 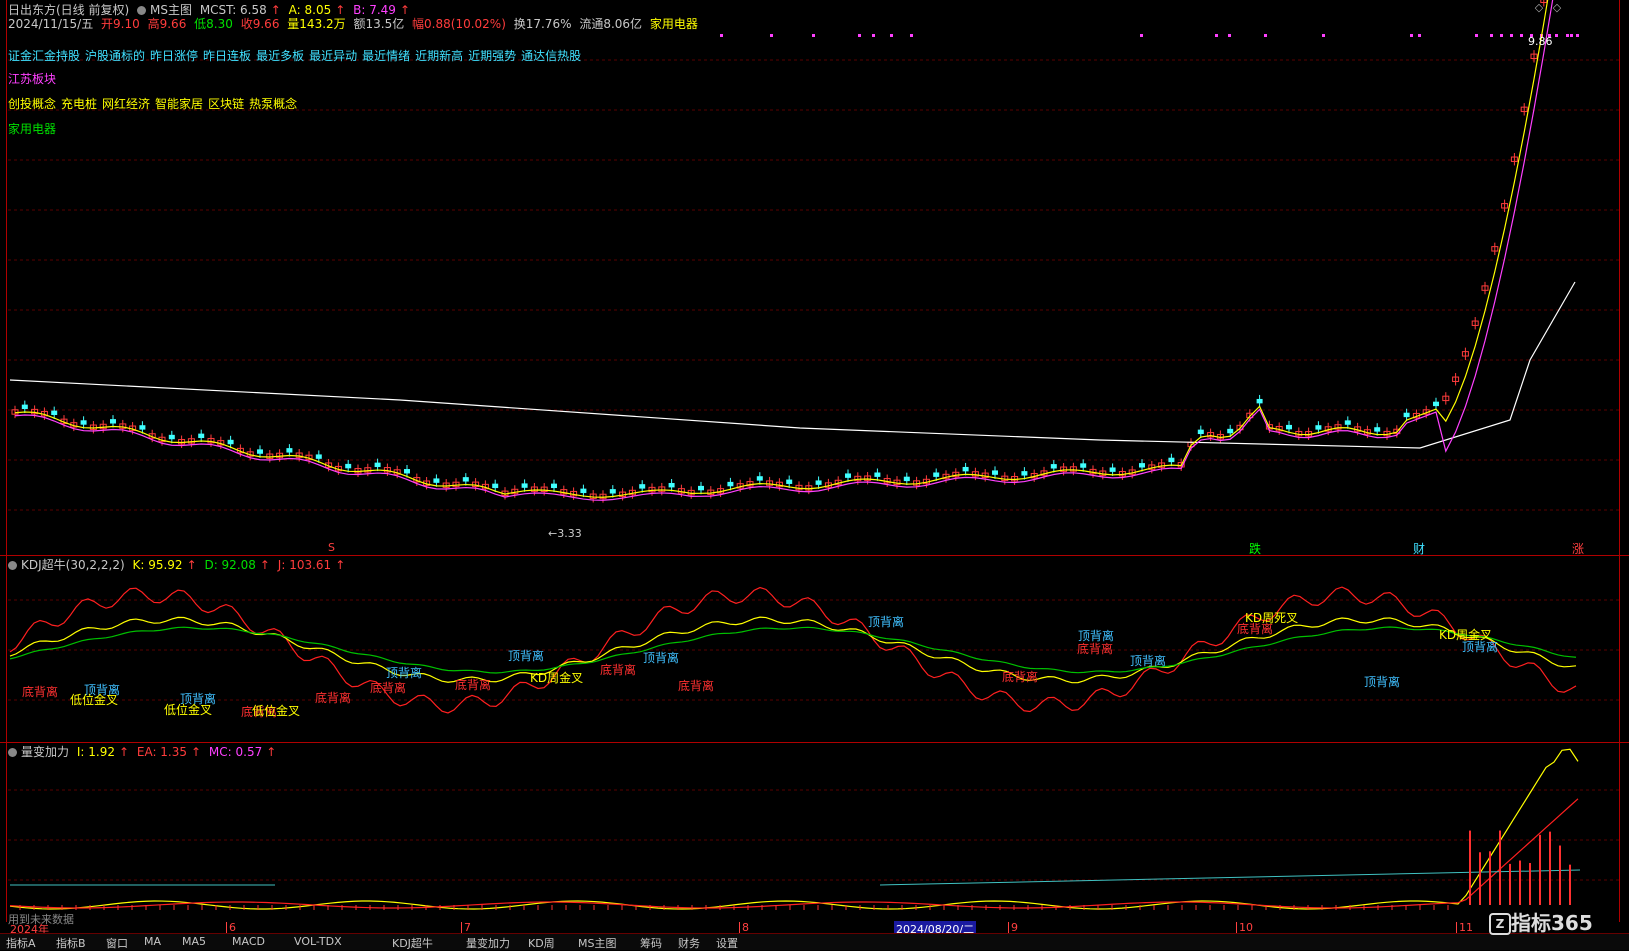 What do you see at coordinates (32, 104) in the screenshot?
I see `concept-tag: 创投概念` at bounding box center [32, 104].